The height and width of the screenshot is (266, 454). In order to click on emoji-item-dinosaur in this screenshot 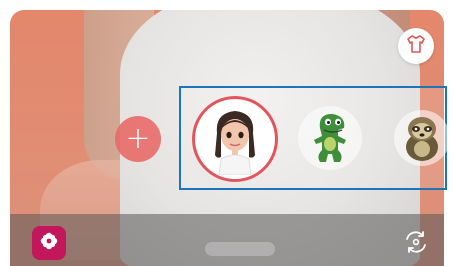, I will do `click(330, 138)`.